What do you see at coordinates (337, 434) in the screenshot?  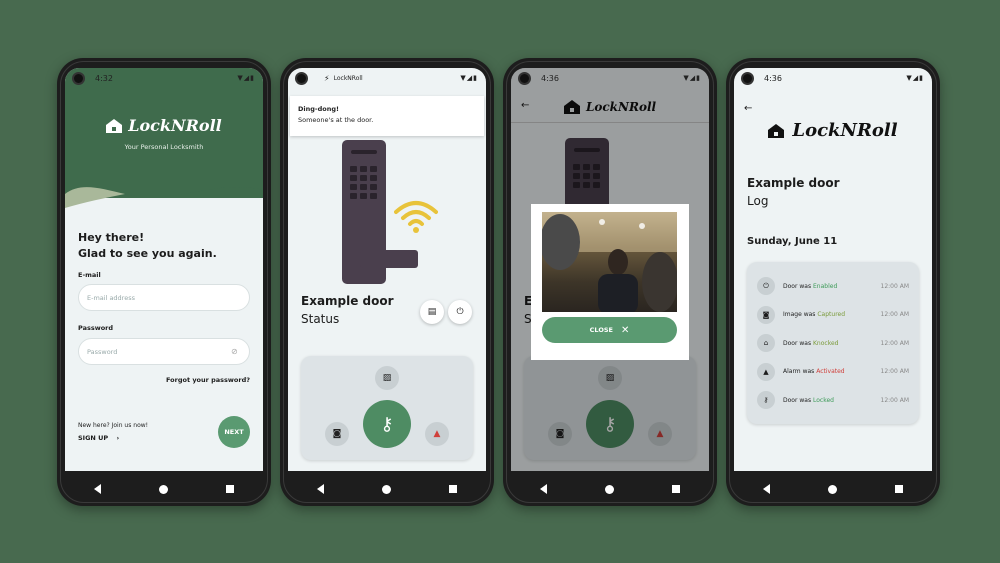 I see `capture-button: ◙` at bounding box center [337, 434].